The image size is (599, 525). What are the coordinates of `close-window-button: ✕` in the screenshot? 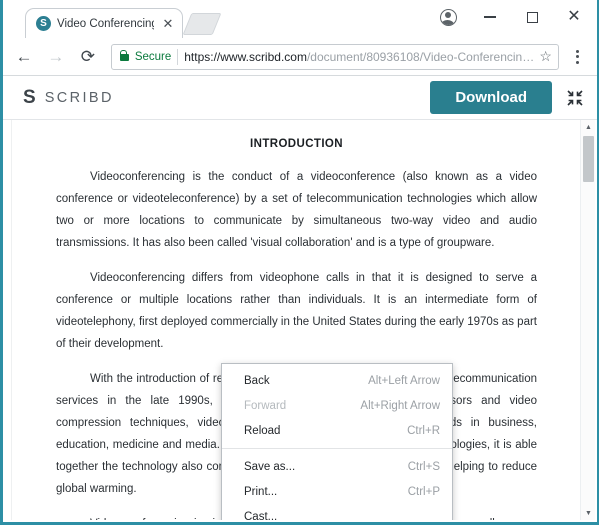 It's located at (574, 17).